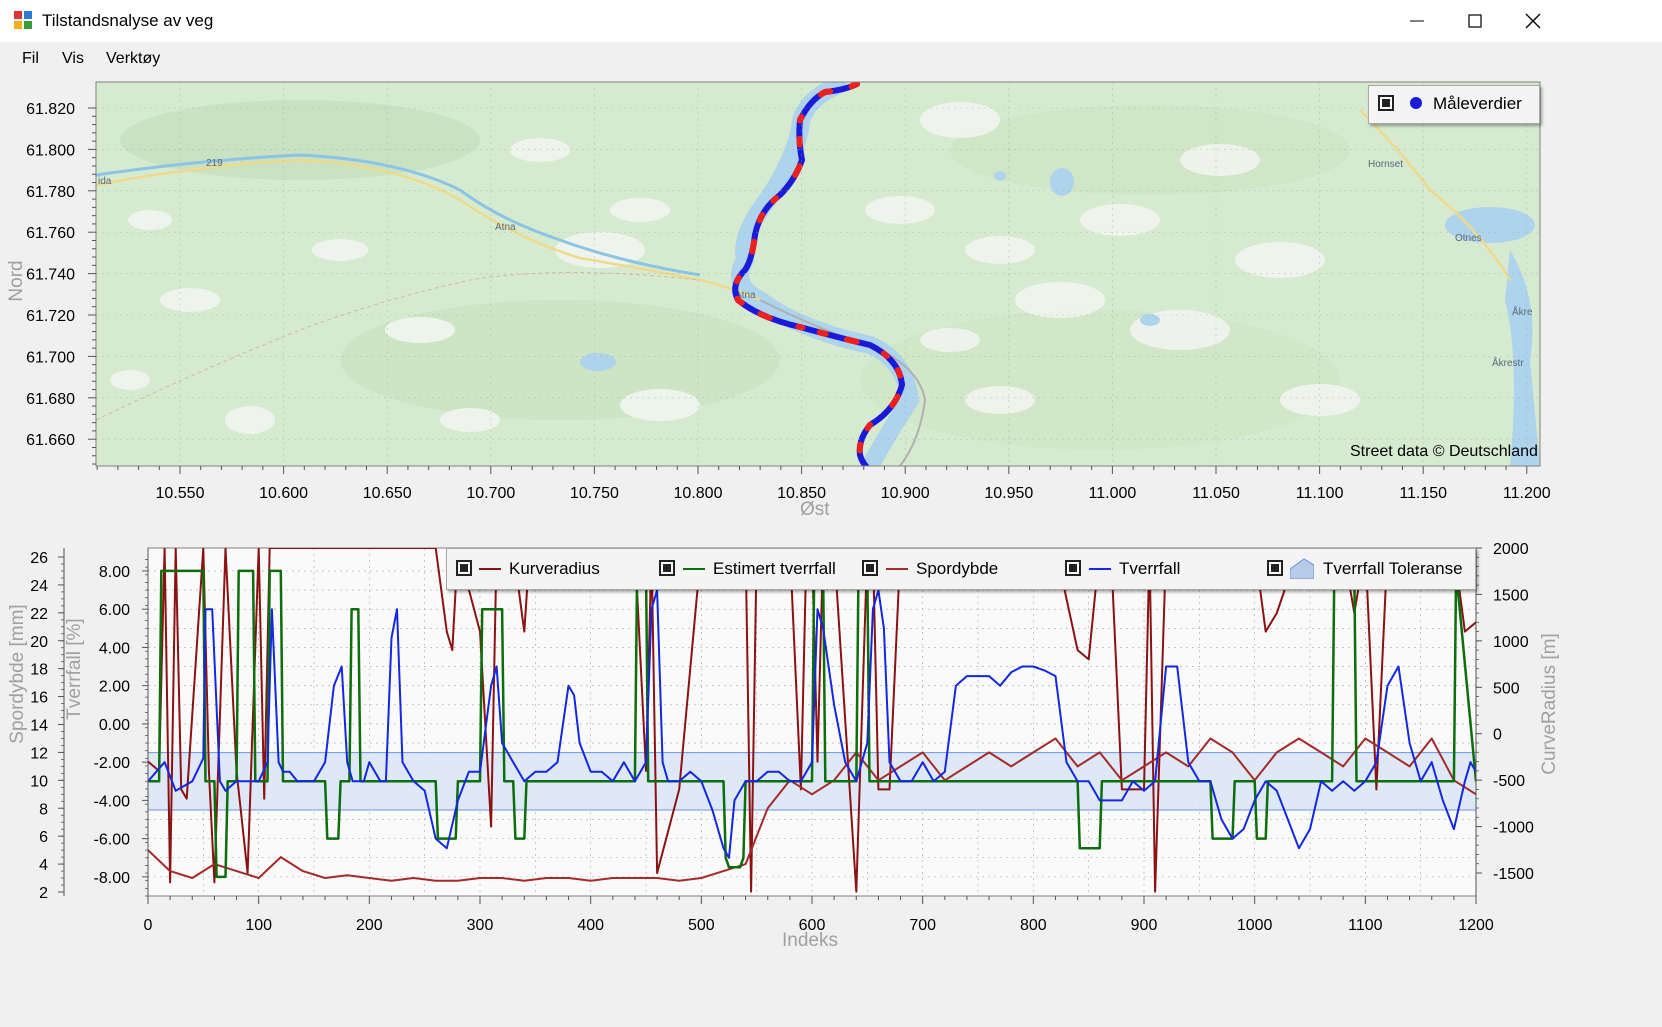 This screenshot has width=1662, height=1027. I want to click on maximize-button, so click(1475, 21).